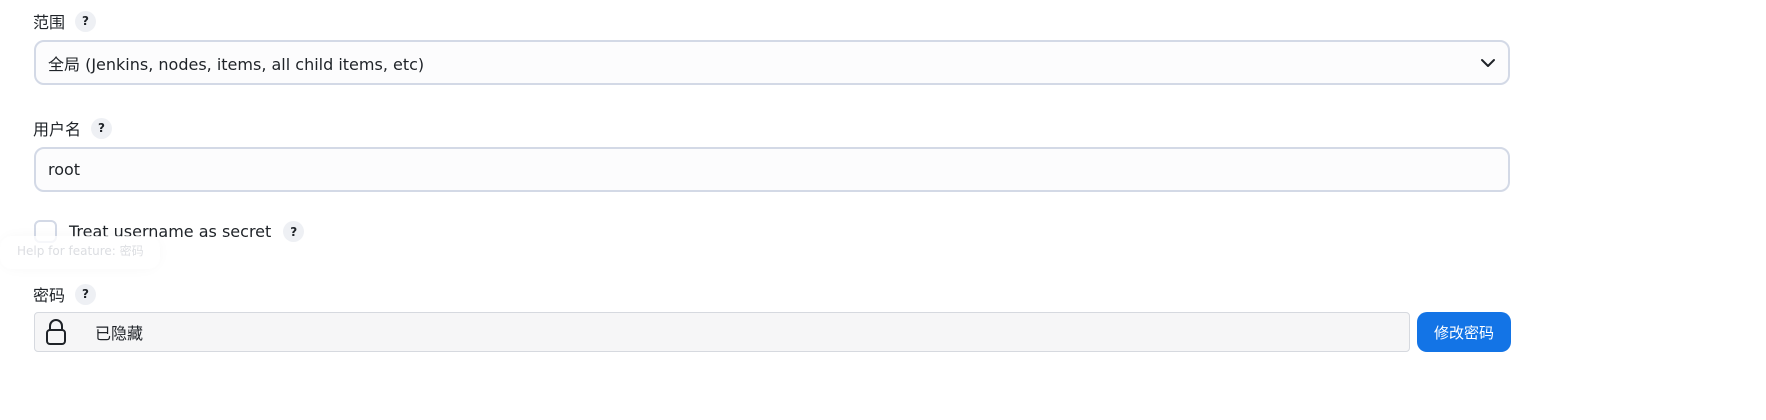 The width and height of the screenshot is (1766, 420). Describe the element at coordinates (49, 22) in the screenshot. I see `scope-label: 范围` at that location.